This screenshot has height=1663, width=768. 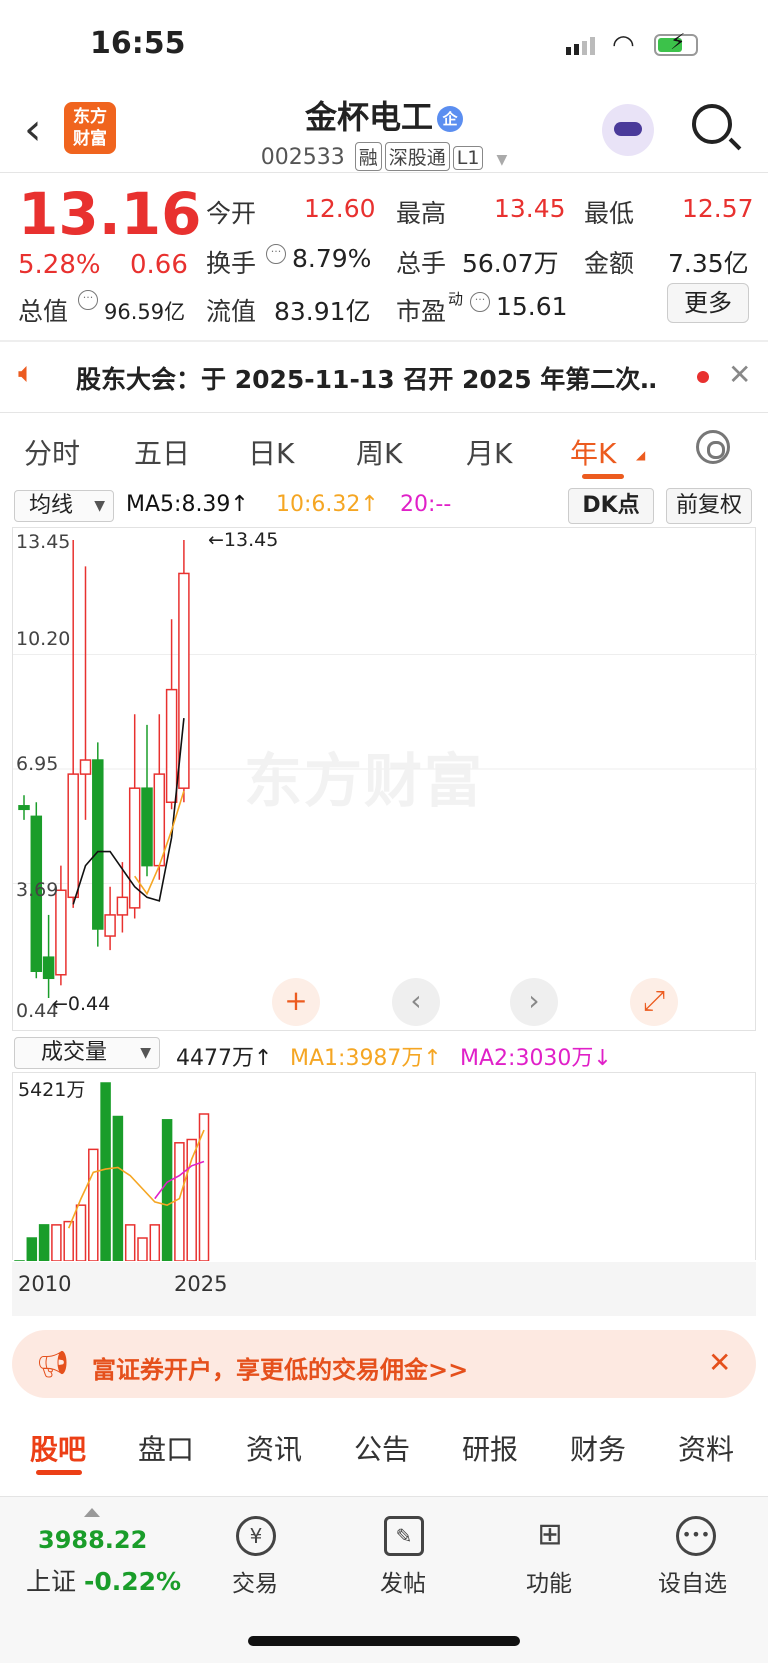 What do you see at coordinates (706, 1448) in the screenshot?
I see `tab-profile: 资料` at bounding box center [706, 1448].